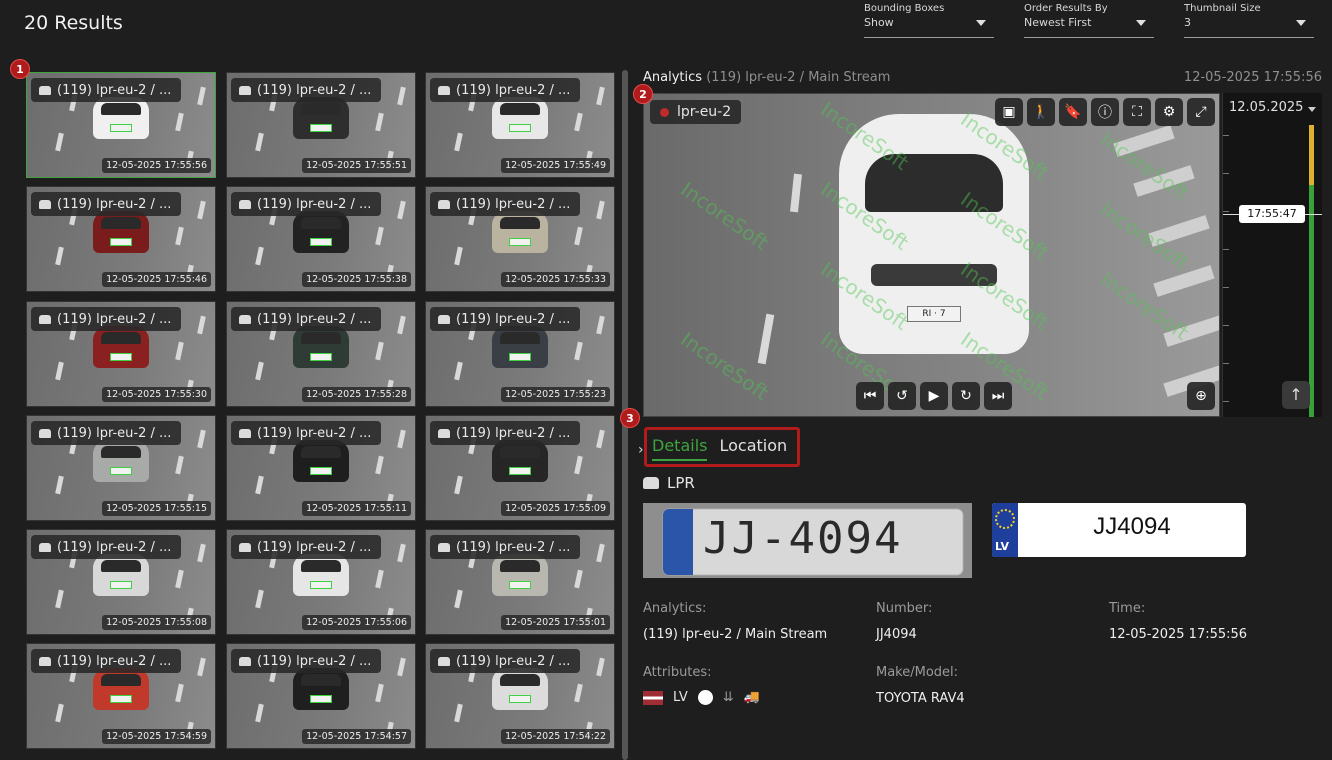  What do you see at coordinates (555, 736) in the screenshot?
I see `thumbnail-timestamp: 12-05-2025 17:54:22` at bounding box center [555, 736].